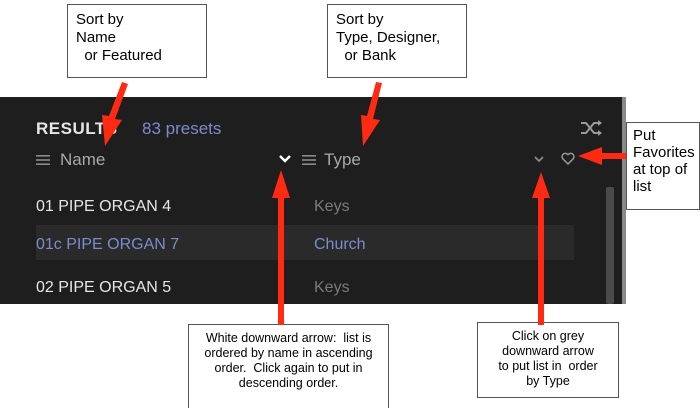 This screenshot has height=408, width=700. I want to click on callout-favorites: Put Favorites at top of list, so click(663, 166).